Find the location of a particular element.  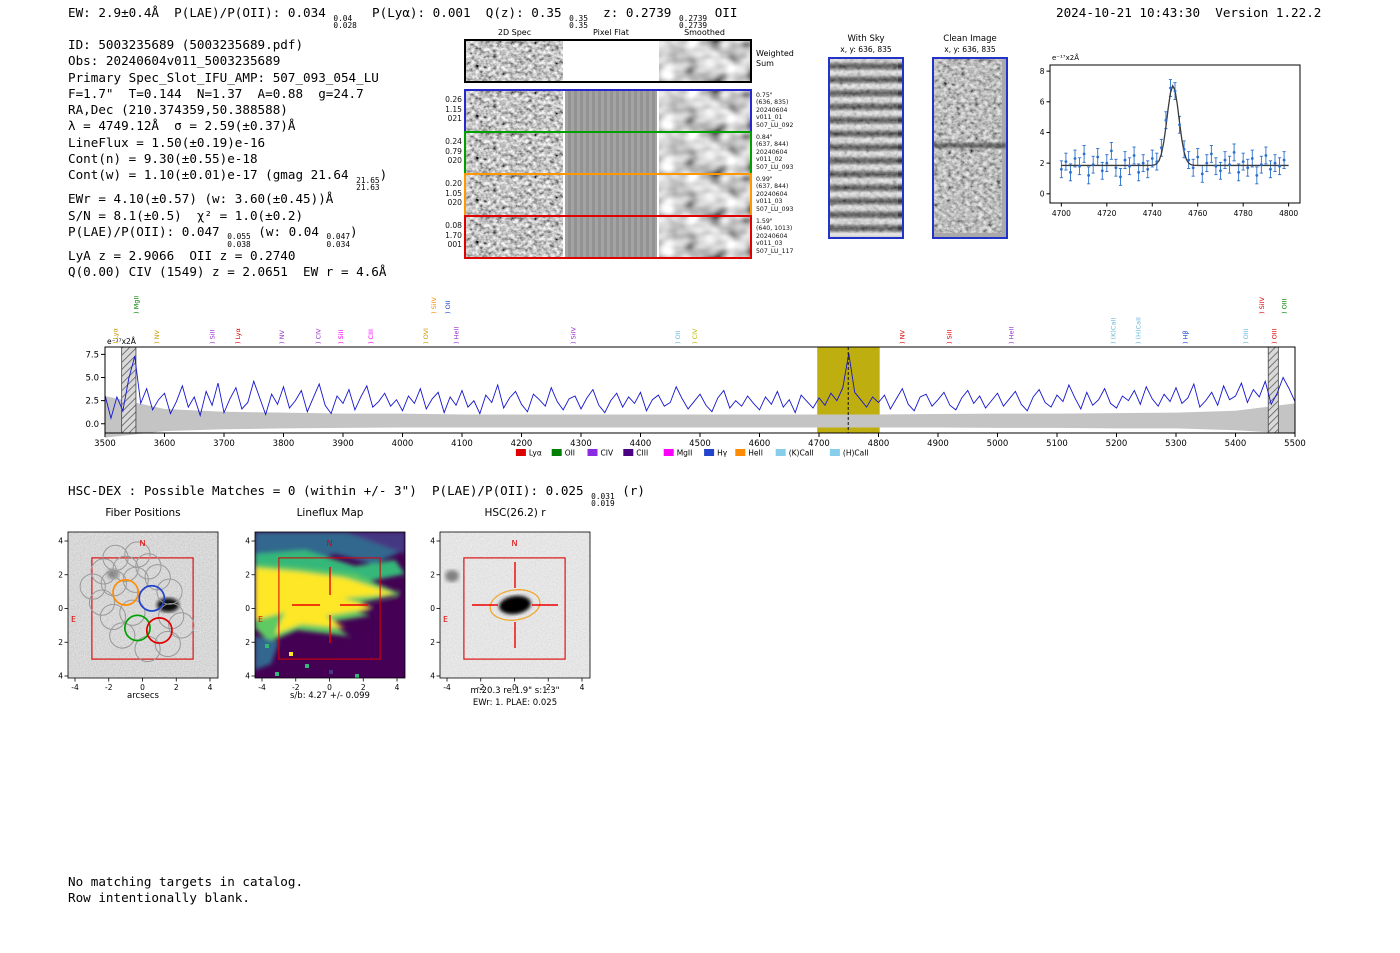

fiber-xlabel: arcsecs is located at coordinates (143, 696).